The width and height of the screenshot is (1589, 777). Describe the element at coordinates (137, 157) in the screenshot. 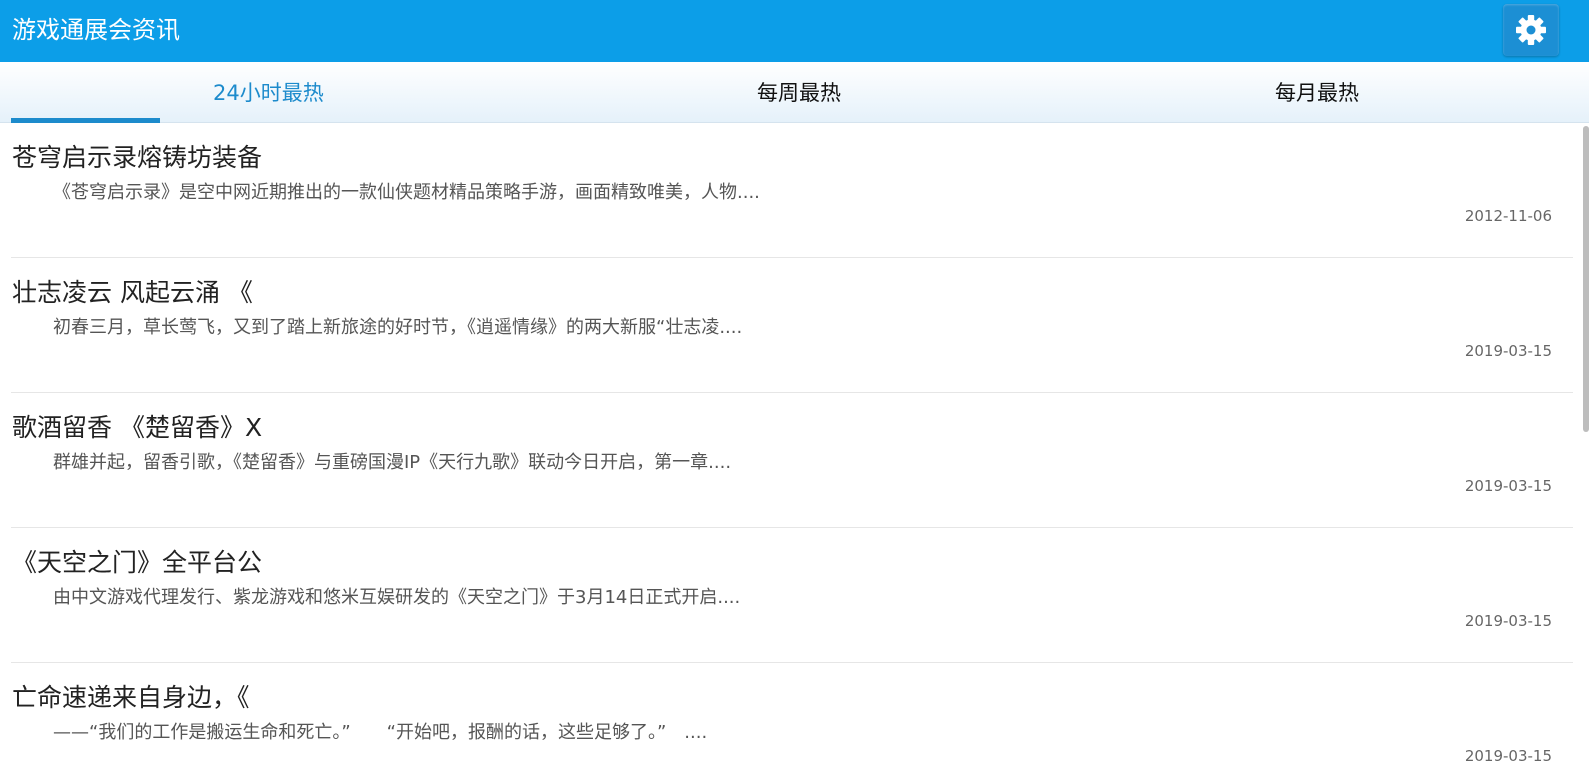

I see `news-title: 苍穹启示录熔铸坊装备` at that location.